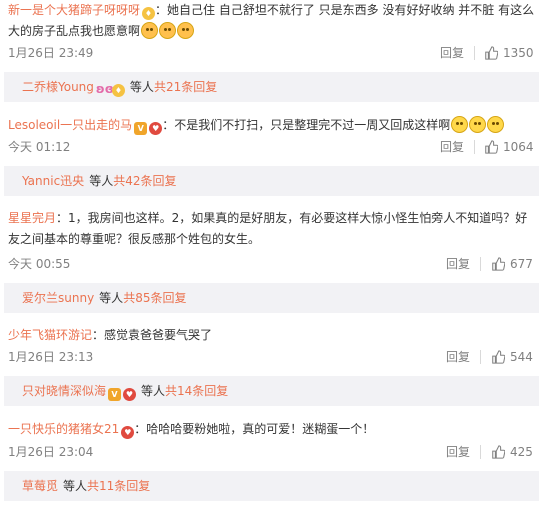 This screenshot has height=514, width=543. I want to click on sub-reply-total: 共14条回复, so click(196, 391).